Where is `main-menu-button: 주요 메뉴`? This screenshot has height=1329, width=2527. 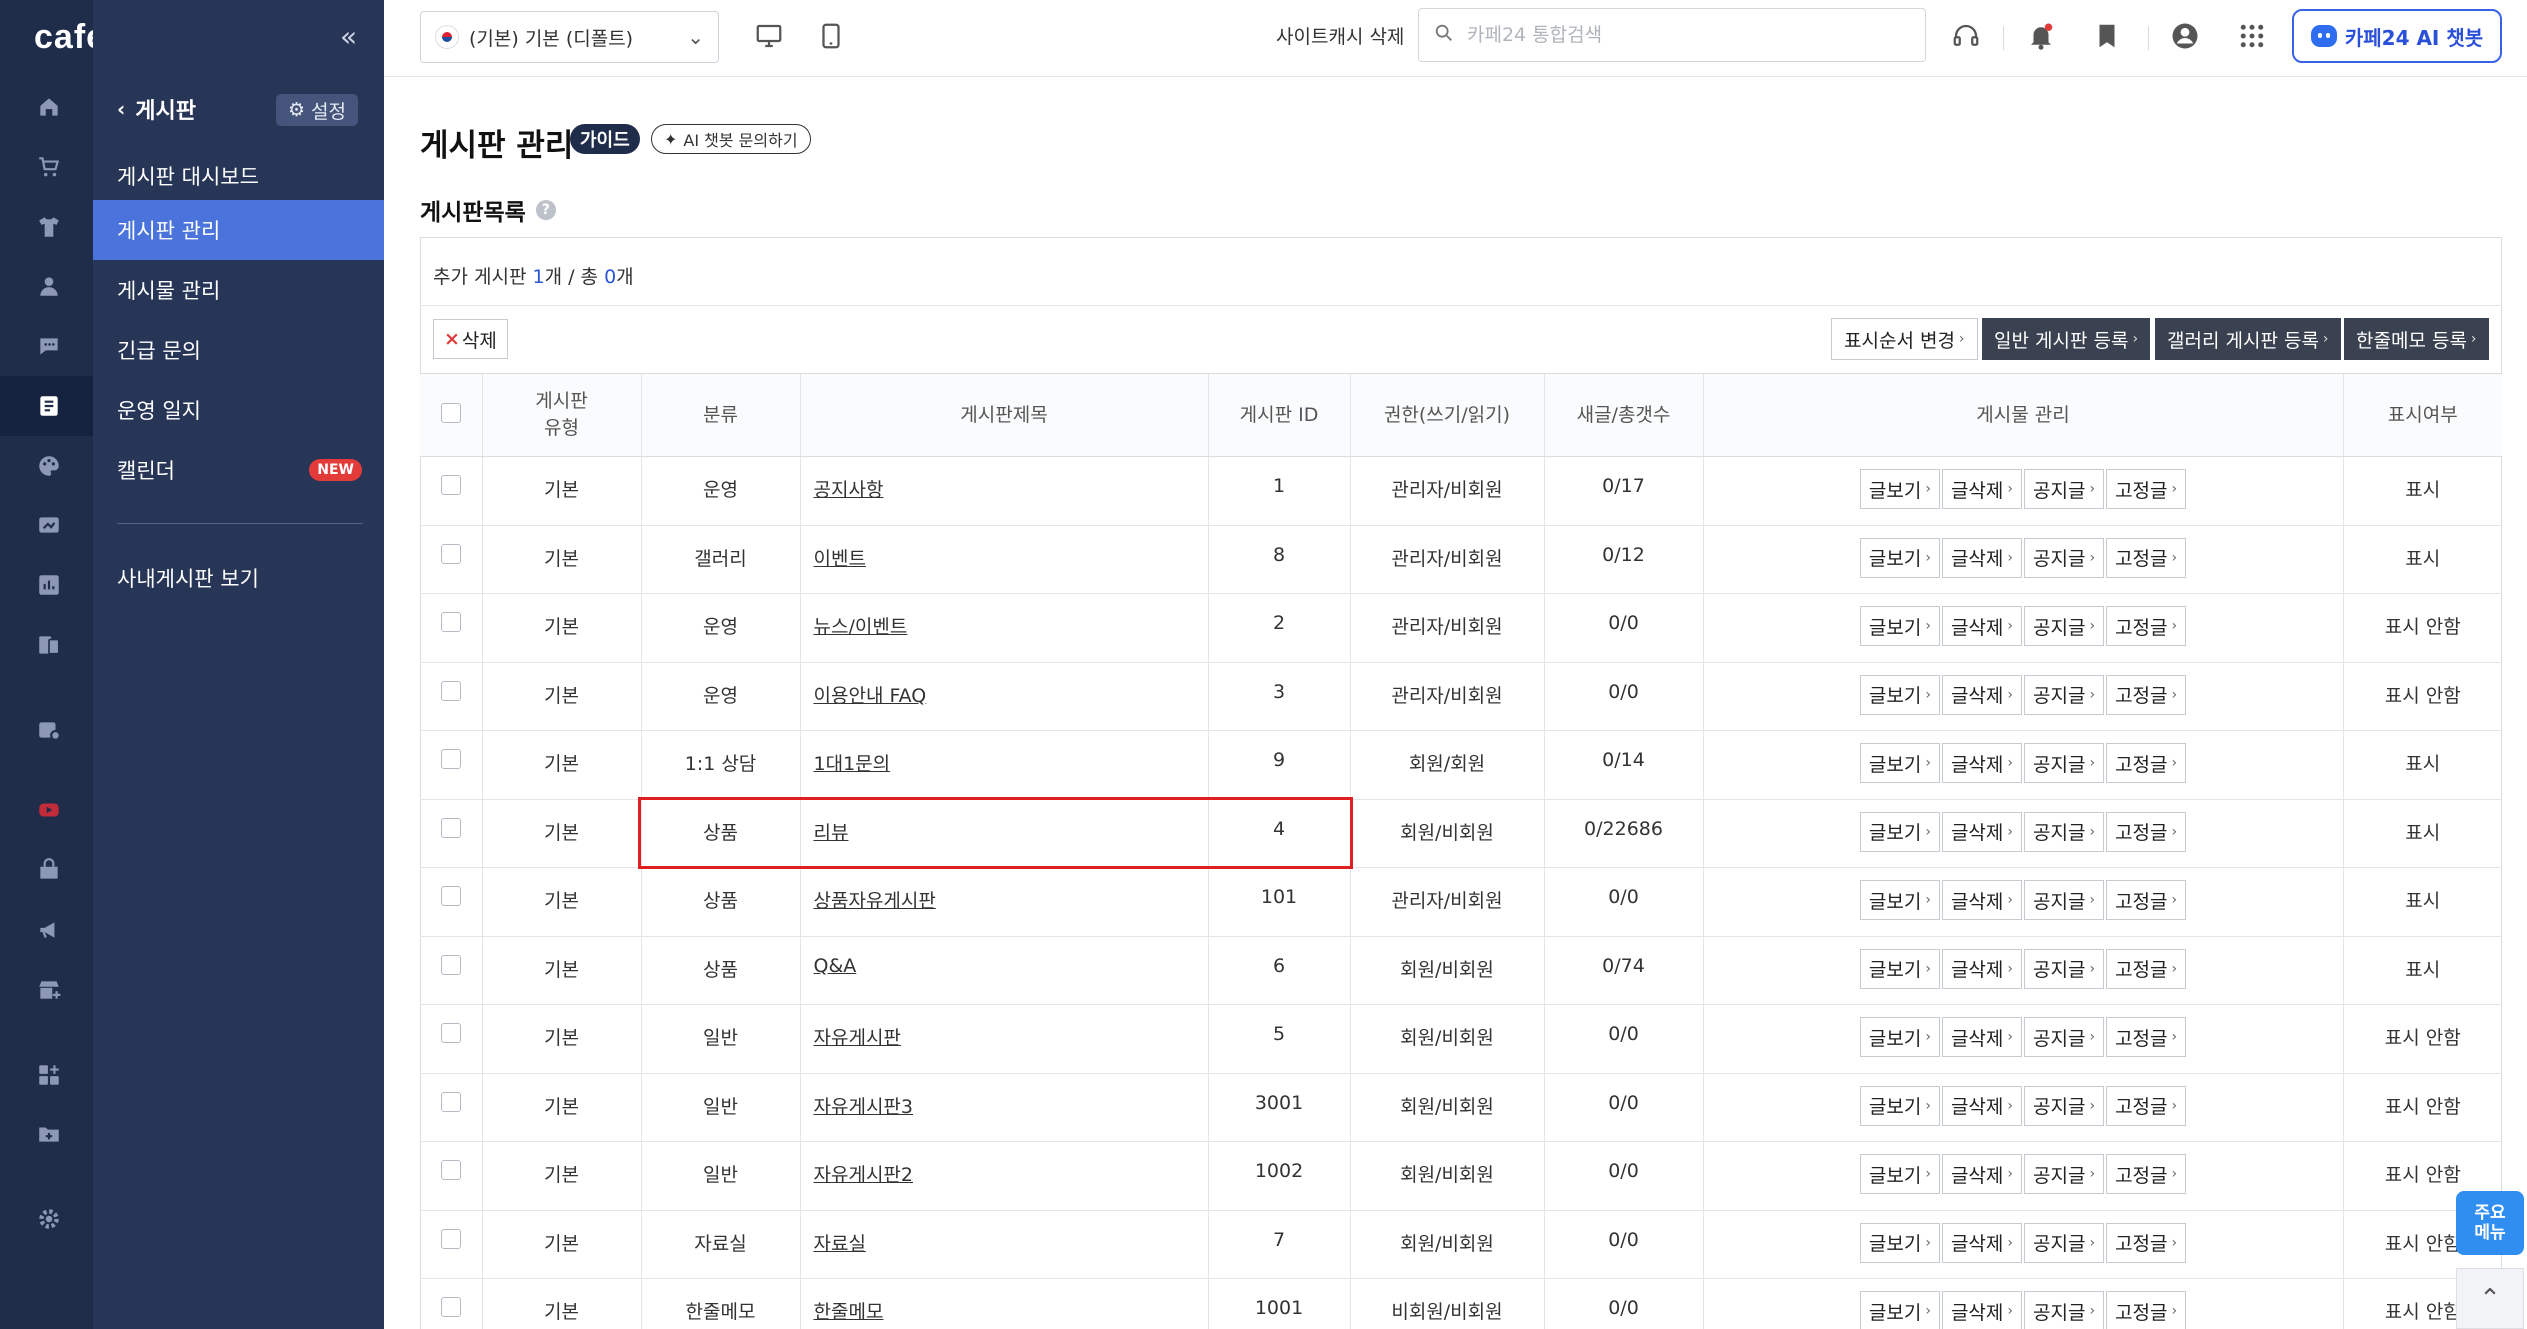 main-menu-button: 주요 메뉴 is located at coordinates (2490, 1223).